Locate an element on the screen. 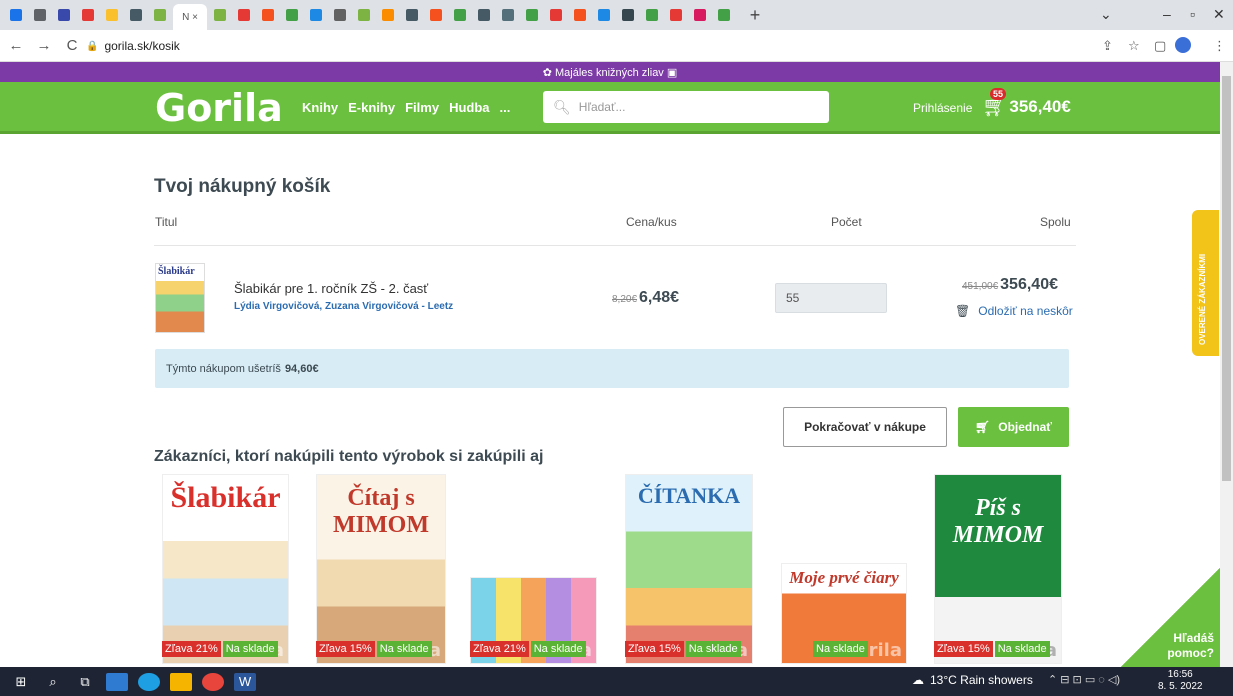 The image size is (1233, 696). word-icon: W is located at coordinates (245, 681).